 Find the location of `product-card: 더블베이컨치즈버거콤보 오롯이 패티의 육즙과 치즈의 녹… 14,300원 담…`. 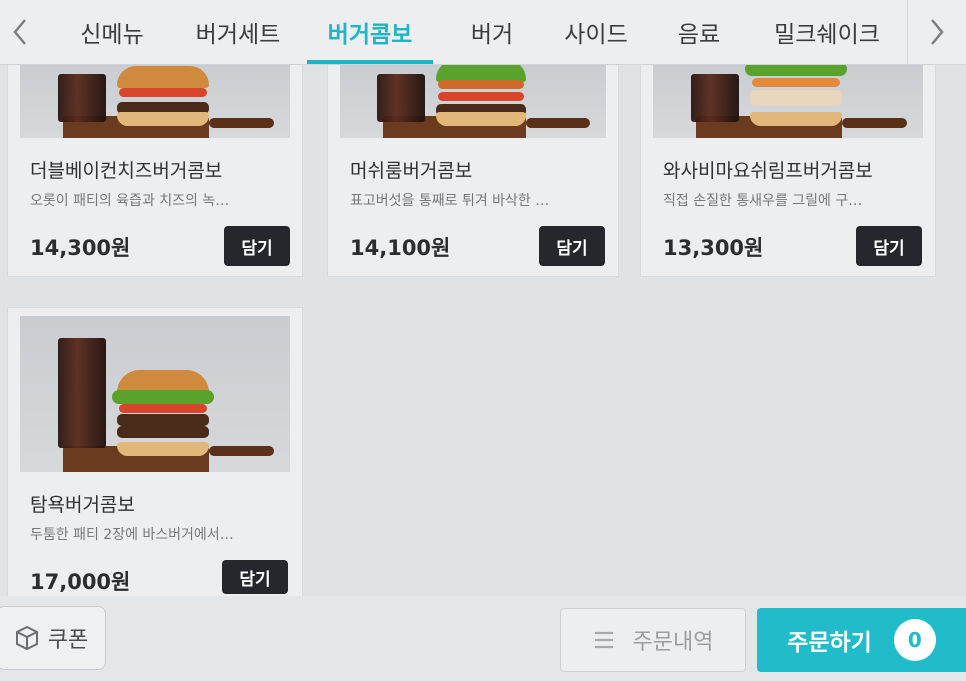

product-card: 더블베이컨치즈버거콤보 오롯이 패티의 육즙과 치즈의 녹… 14,300원 담… is located at coordinates (155, 170).